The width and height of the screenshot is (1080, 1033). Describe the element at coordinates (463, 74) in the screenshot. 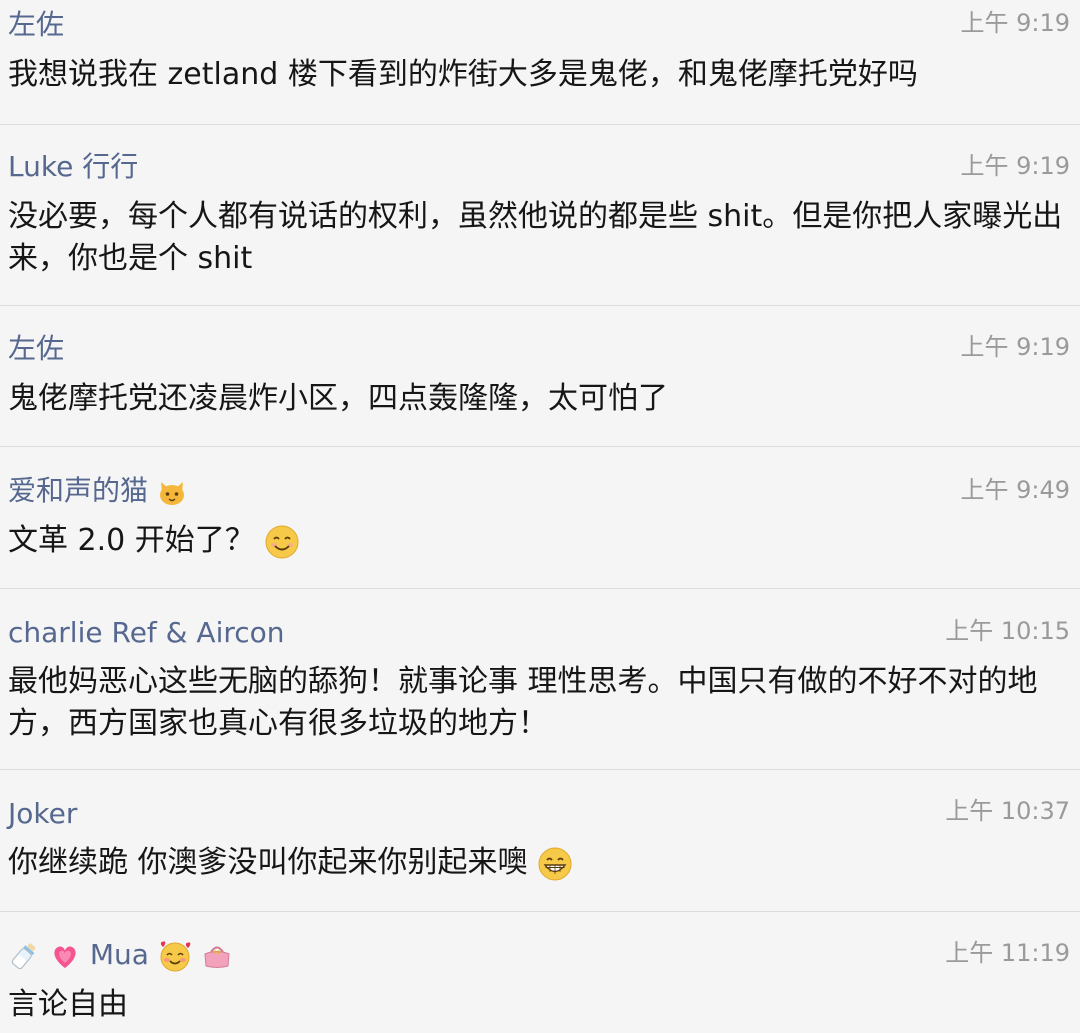

I see `message-text: 我想说我在 zetland 楼下看到的炸街大多是鬼佬，和鬼佬摩托党好吗` at that location.